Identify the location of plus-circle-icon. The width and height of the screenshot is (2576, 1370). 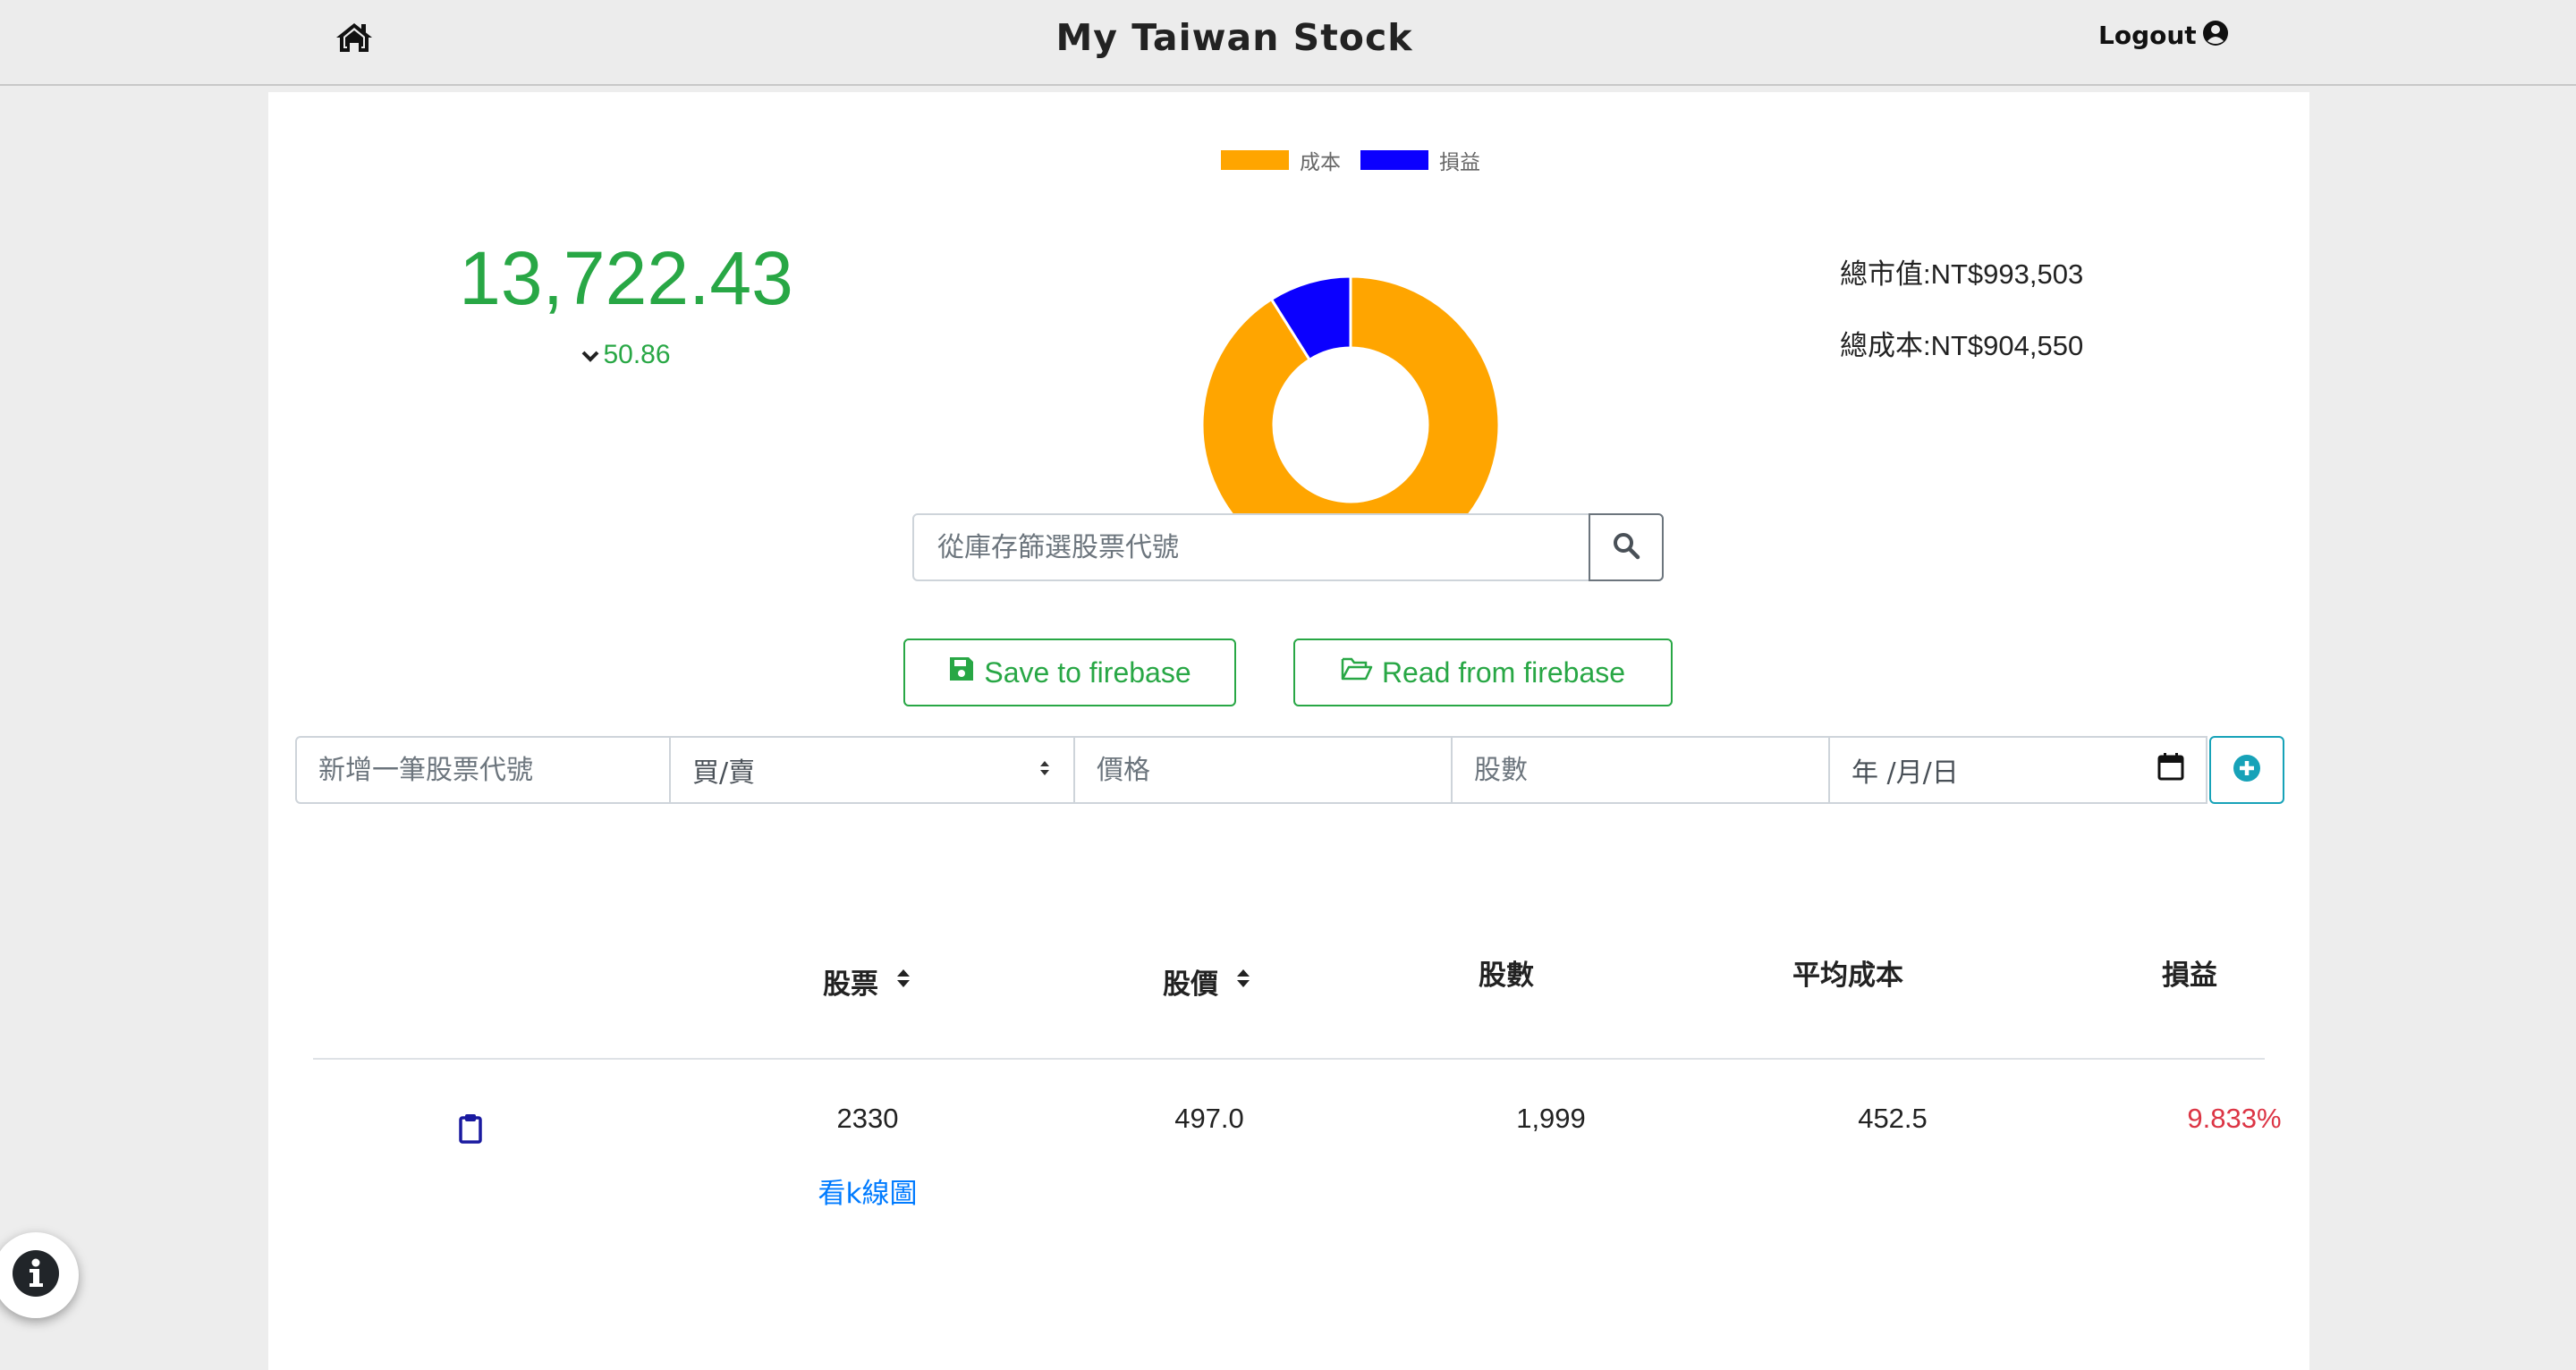
(2247, 770).